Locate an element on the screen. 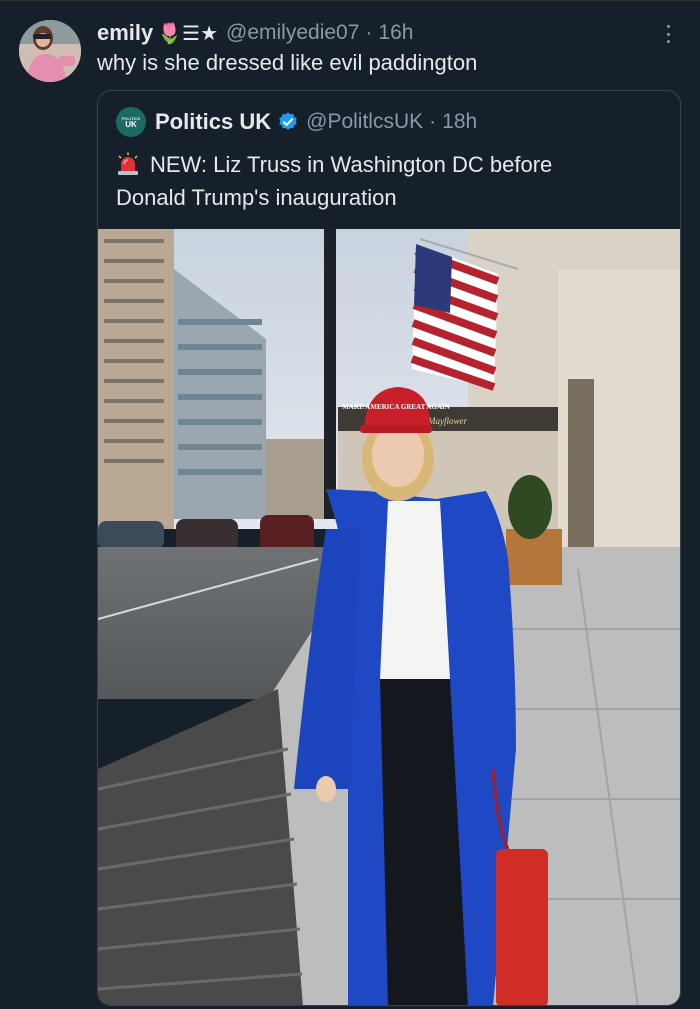  mayflower-sign-text: Mayflower is located at coordinates (447, 421).